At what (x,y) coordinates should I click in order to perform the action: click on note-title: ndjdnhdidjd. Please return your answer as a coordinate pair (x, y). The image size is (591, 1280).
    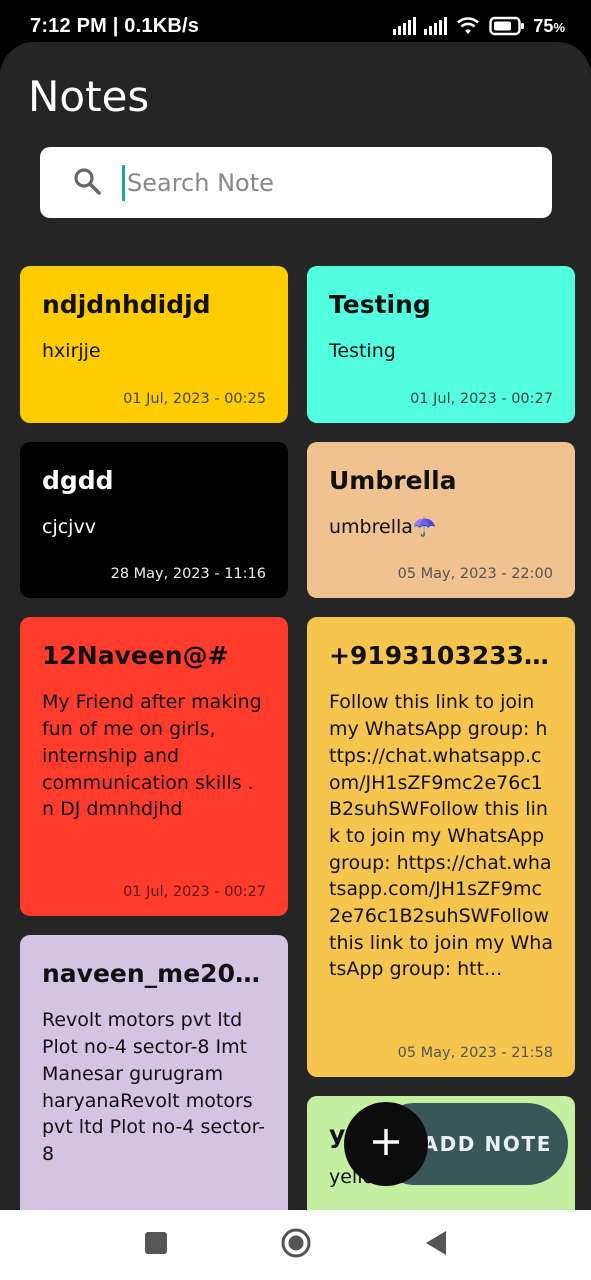
    Looking at the image, I should click on (126, 304).